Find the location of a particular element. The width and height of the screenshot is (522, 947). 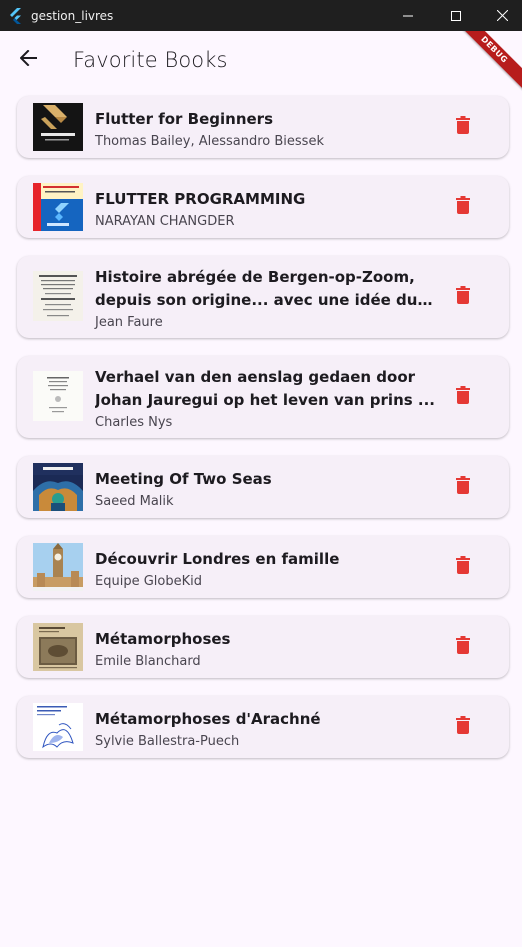

book-list-item: Meeting Of Two Seas Saeed Malik is located at coordinates (263, 487).